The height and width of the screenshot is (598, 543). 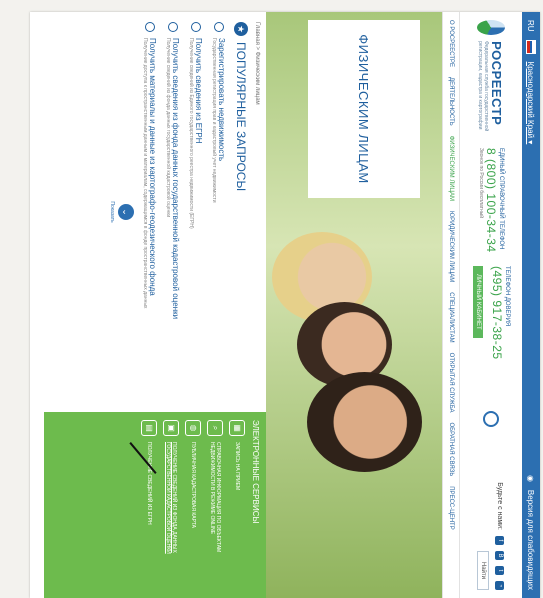 What do you see at coordinates (241, 29) in the screenshot?
I see `star-icon: ★` at bounding box center [241, 29].